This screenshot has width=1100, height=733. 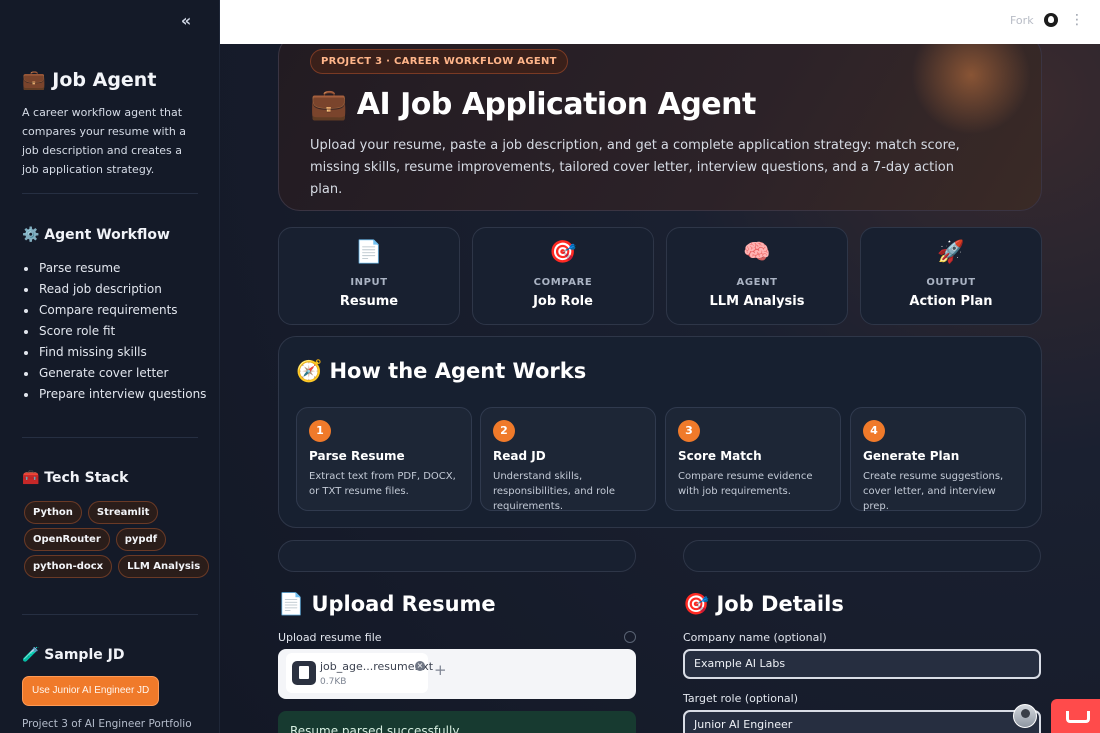 I want to click on step-title: Generate Plan, so click(x=911, y=456).